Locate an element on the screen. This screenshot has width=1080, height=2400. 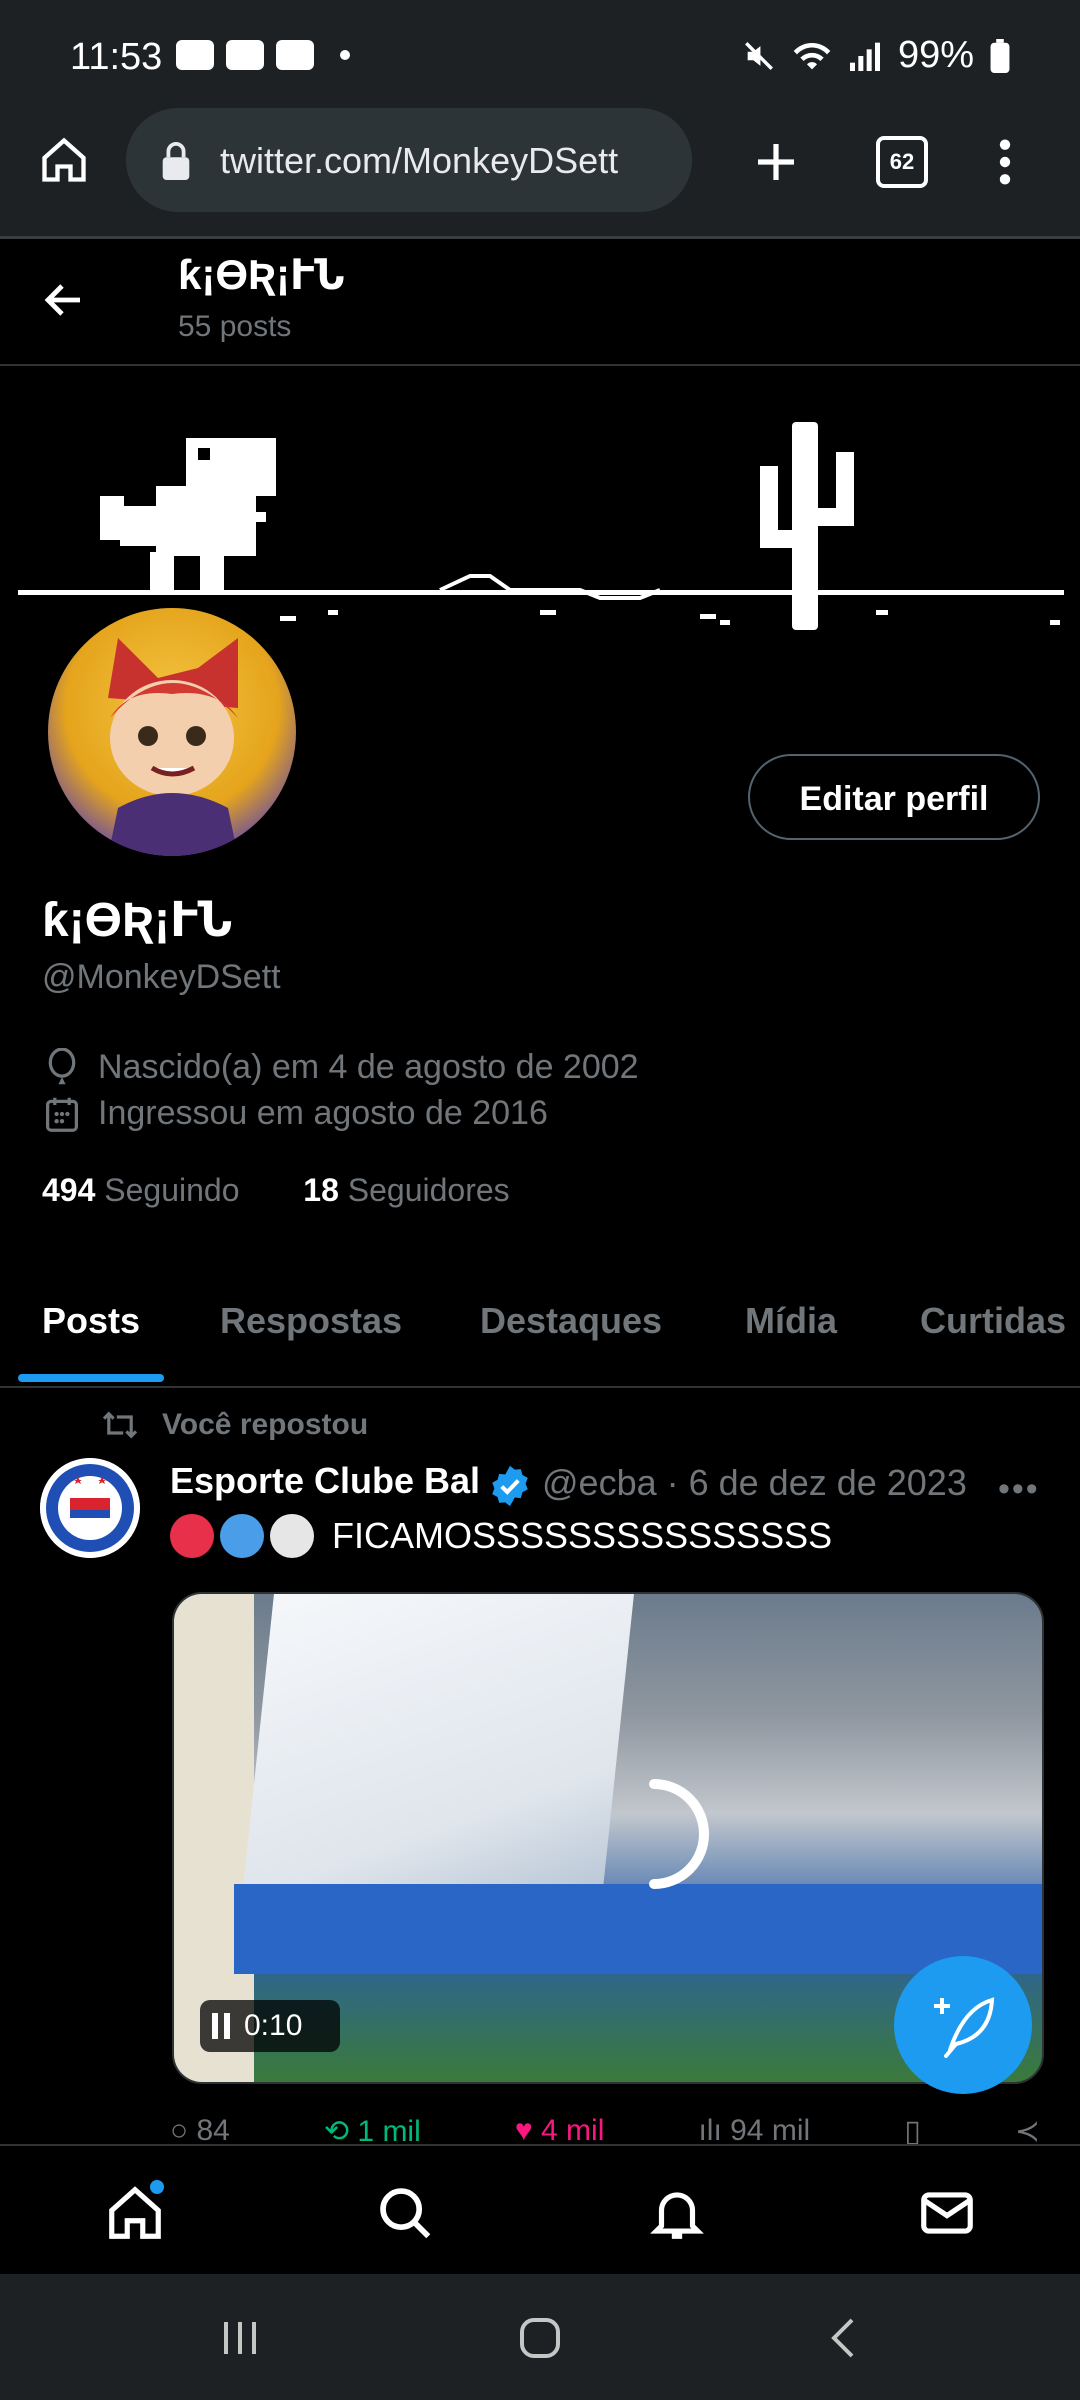
follow-stats: 494 Seguindo 18 Seguidores is located at coordinates (276, 1190).